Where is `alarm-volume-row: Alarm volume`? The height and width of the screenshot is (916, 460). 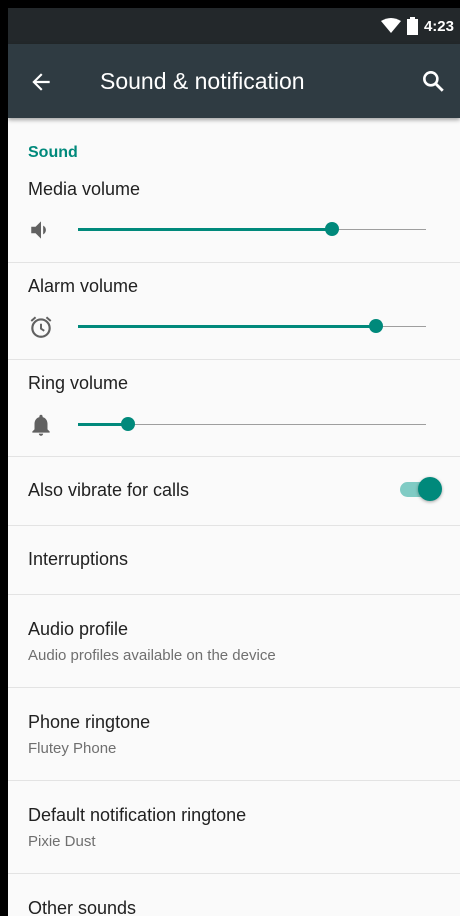
alarm-volume-row: Alarm volume is located at coordinates (234, 311).